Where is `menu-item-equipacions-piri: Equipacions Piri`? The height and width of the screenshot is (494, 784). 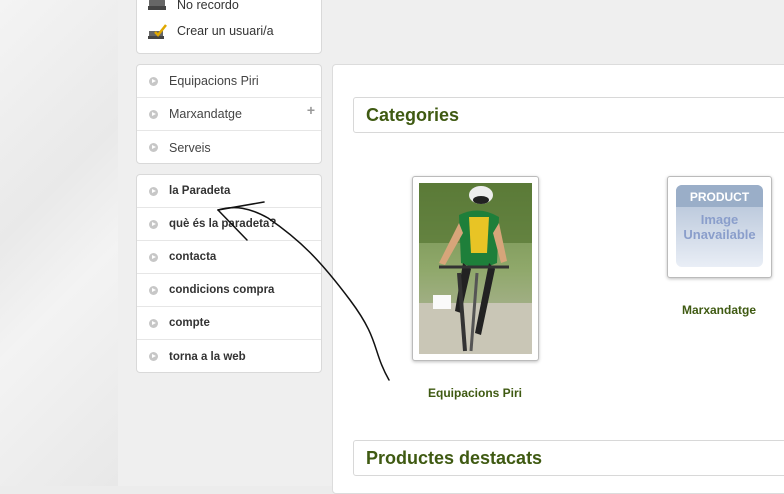
menu-item-equipacions-piri: Equipacions Piri is located at coordinates (229, 81).